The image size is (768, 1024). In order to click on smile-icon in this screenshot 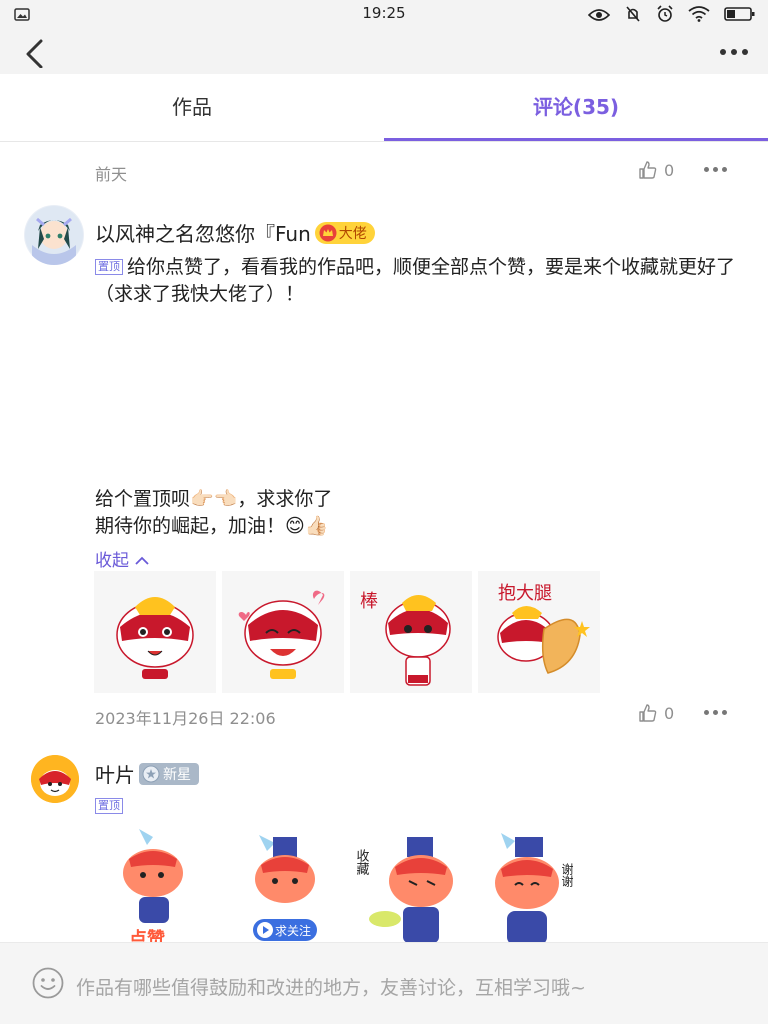, I will do `click(48, 985)`.